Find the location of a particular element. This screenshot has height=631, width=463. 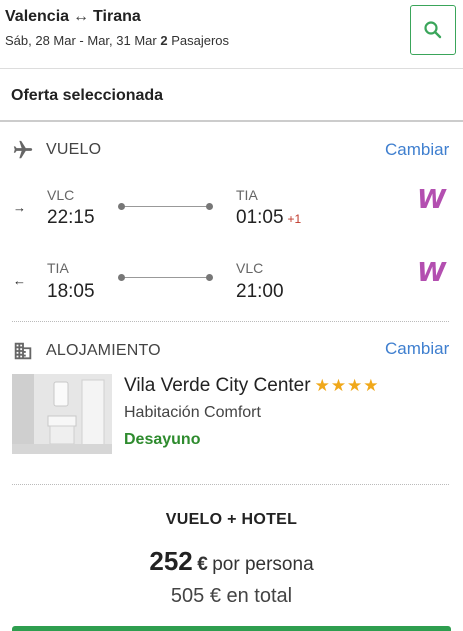

per-person-label: por persona is located at coordinates (263, 564).